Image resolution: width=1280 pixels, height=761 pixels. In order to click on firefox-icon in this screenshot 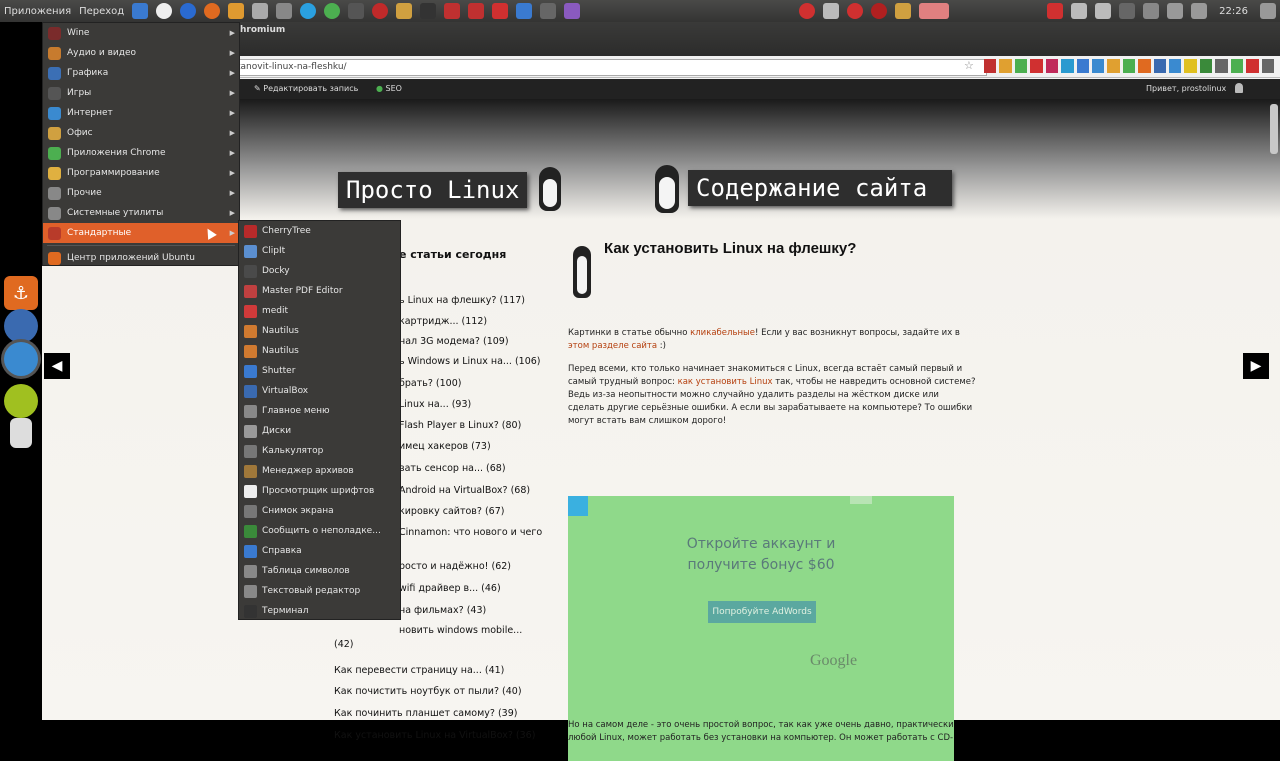, I will do `click(212, 11)`.